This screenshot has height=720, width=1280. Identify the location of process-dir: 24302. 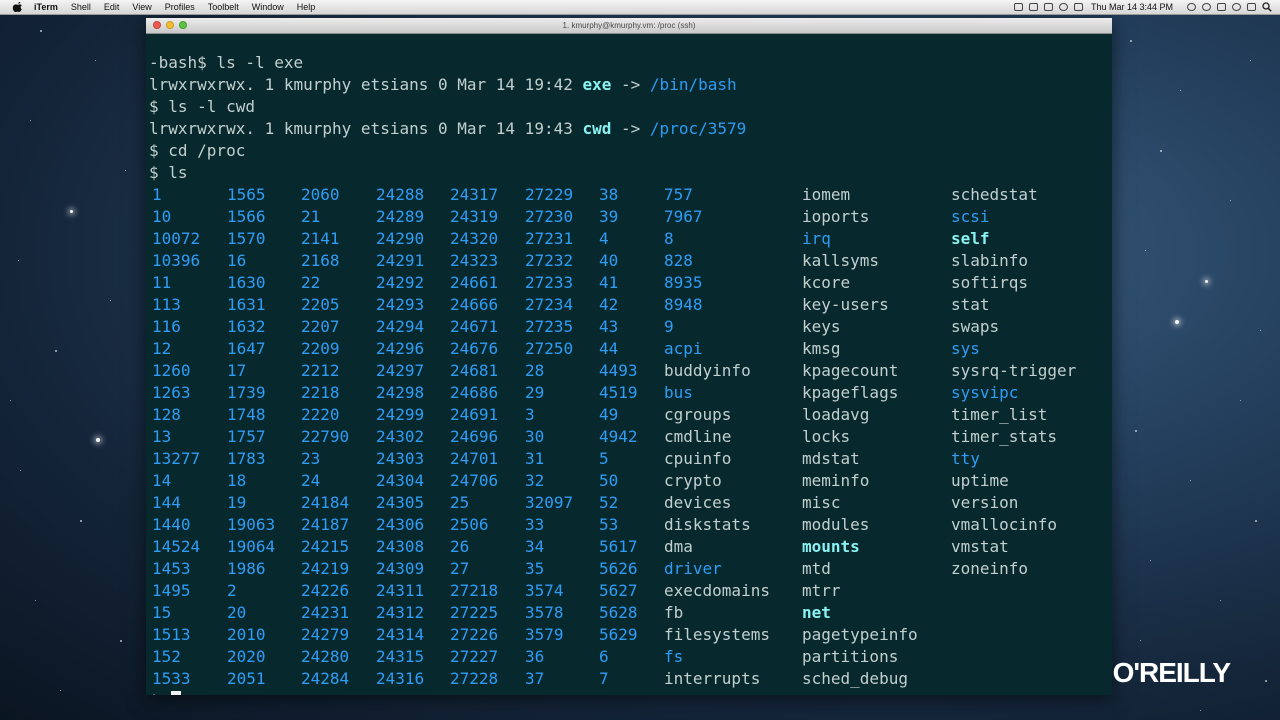
(400, 436).